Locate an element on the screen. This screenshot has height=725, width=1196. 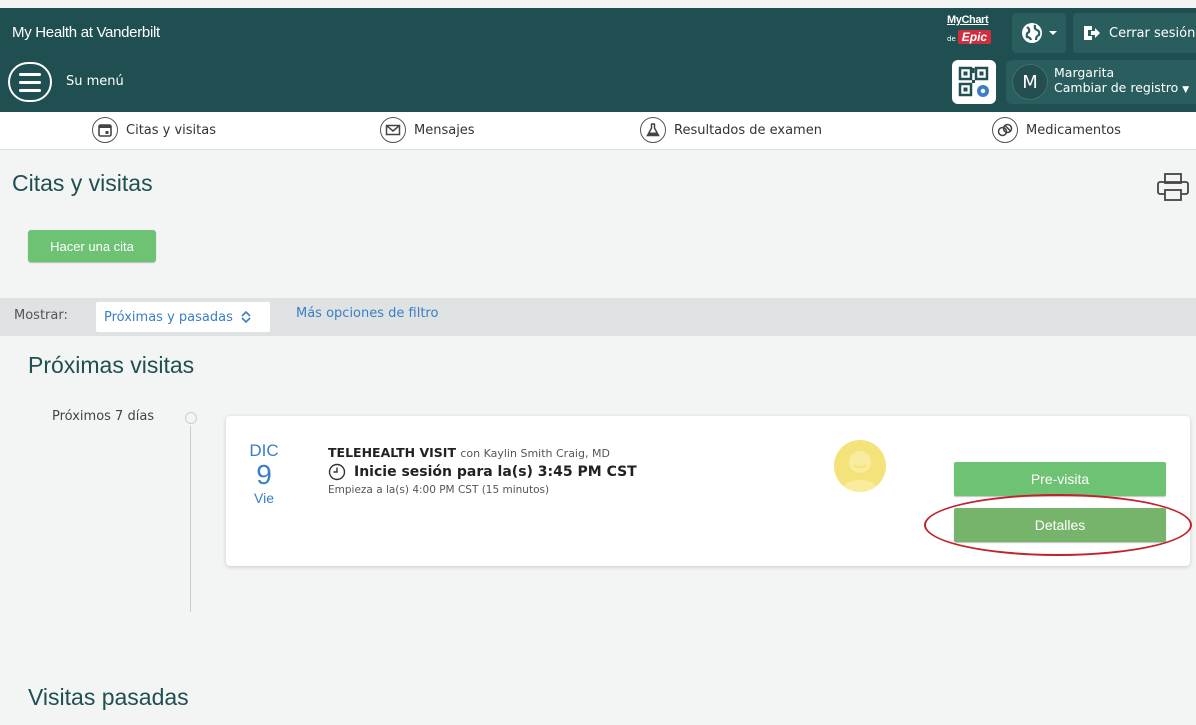
menu-label: Su menú is located at coordinates (95, 81).